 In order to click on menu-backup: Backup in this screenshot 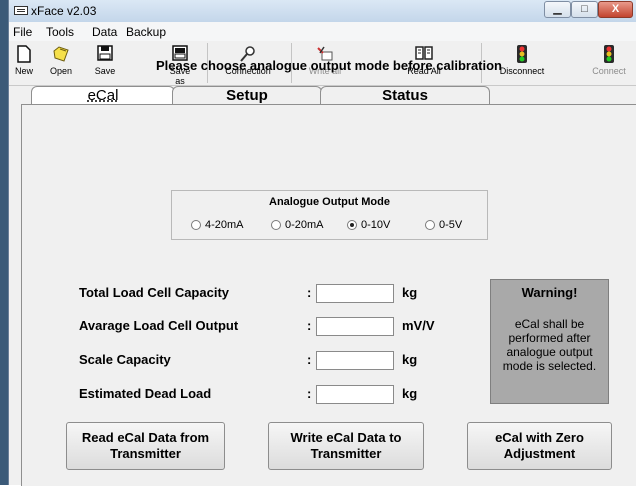, I will do `click(146, 32)`.